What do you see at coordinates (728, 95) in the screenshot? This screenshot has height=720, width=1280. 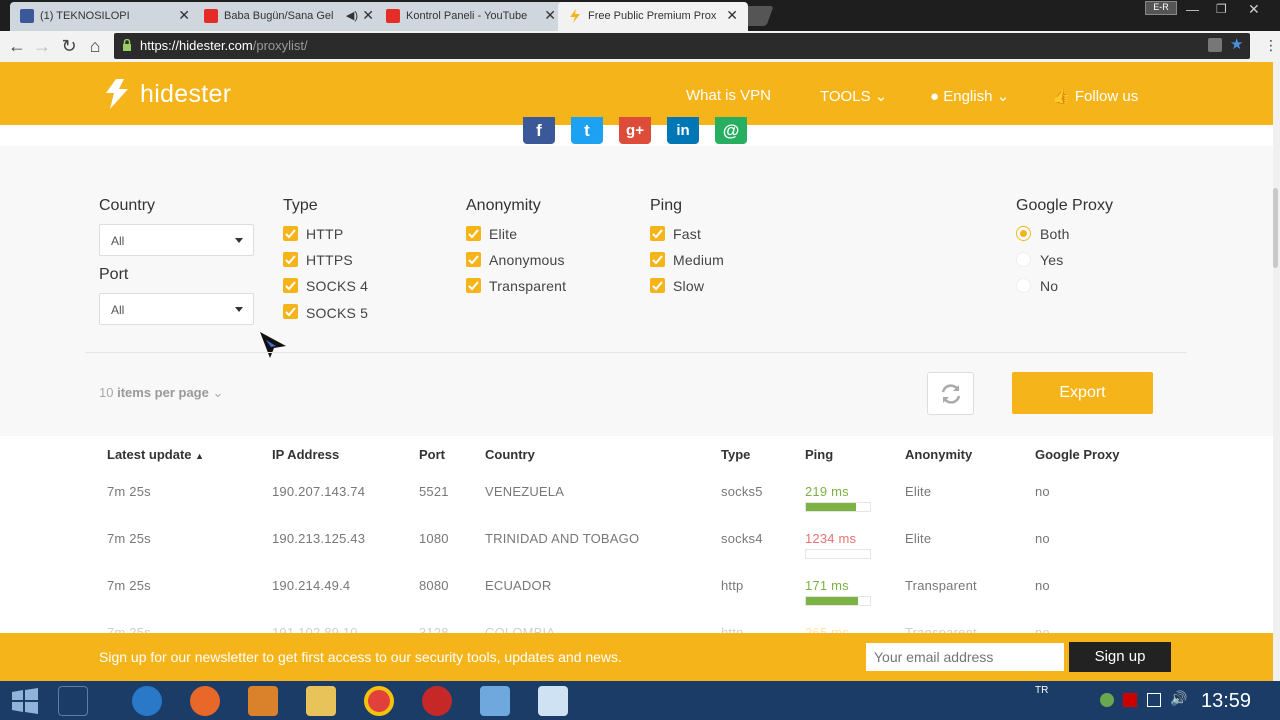 I see `nav-what-is-vpn: What is VPN` at bounding box center [728, 95].